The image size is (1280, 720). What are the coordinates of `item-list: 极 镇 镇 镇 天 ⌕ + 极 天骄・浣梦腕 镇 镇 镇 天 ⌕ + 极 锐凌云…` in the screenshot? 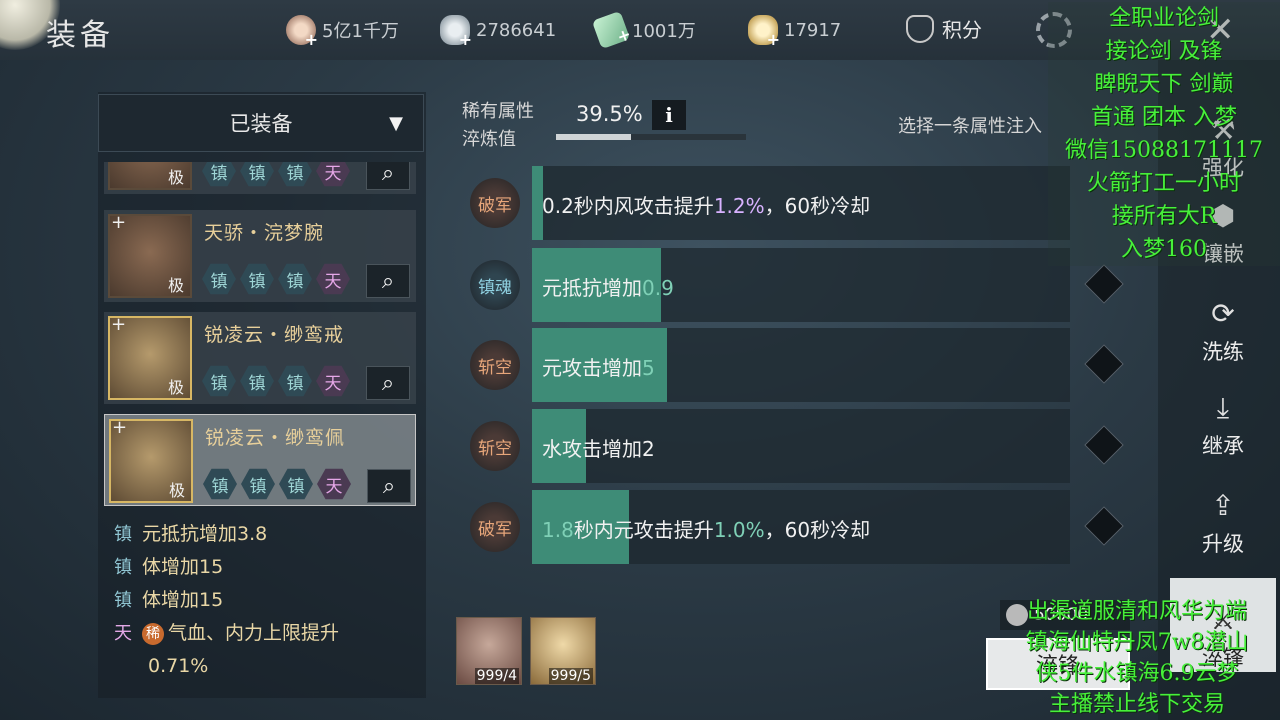 It's located at (261, 336).